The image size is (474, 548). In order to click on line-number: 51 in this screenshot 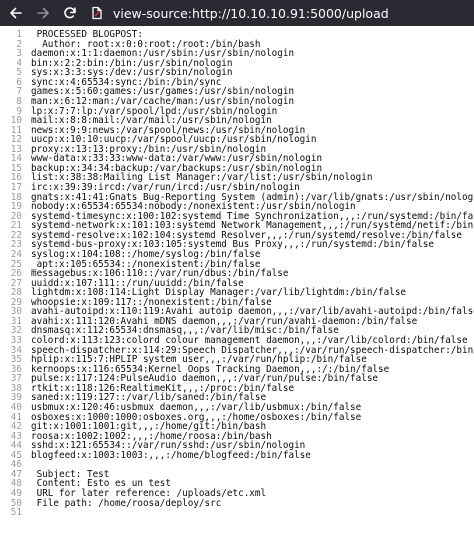, I will do `click(16, 513)`.